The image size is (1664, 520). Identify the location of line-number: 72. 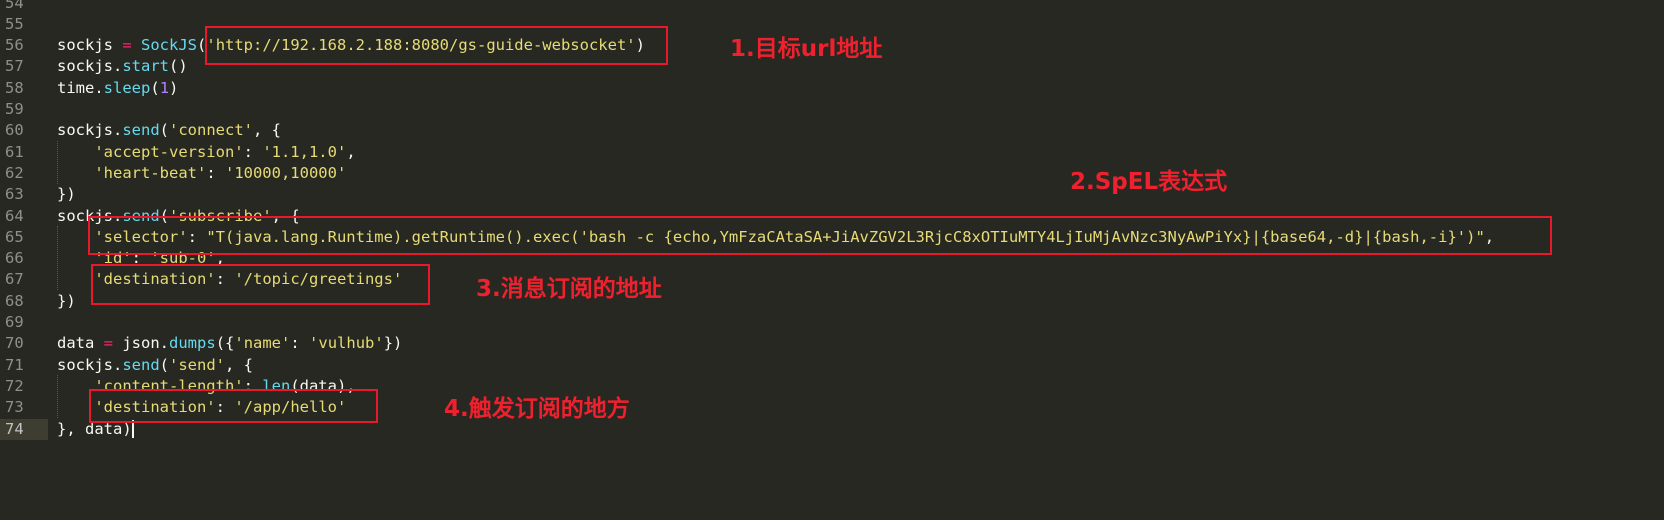
(14, 385).